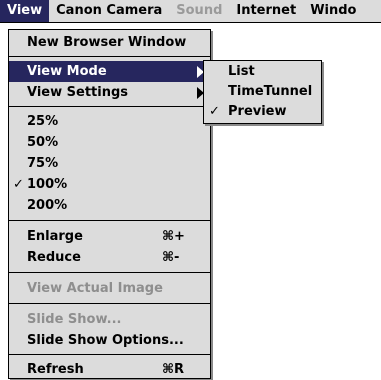 This screenshot has height=380, width=381. Describe the element at coordinates (47, 184) in the screenshot. I see `menu-item-label: 100%` at that location.